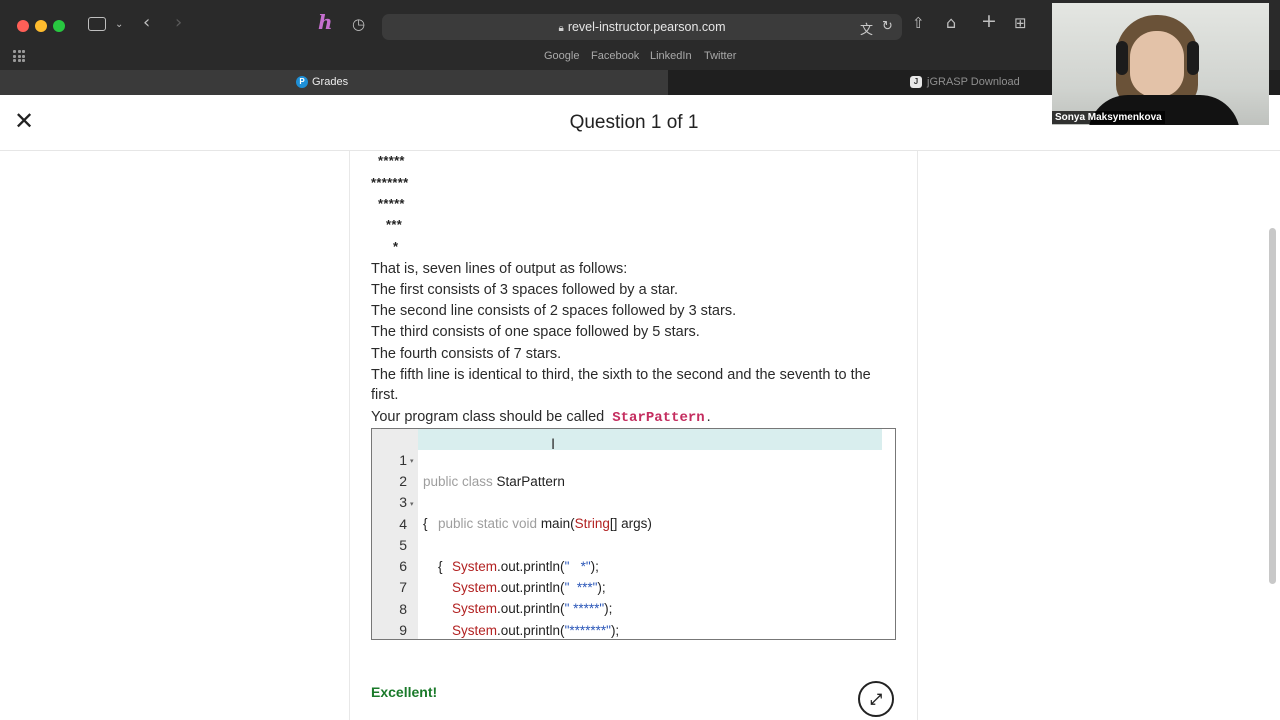 Image resolution: width=1280 pixels, height=720 pixels. I want to click on url-text: revel-instructor.pearson.com, so click(646, 27).